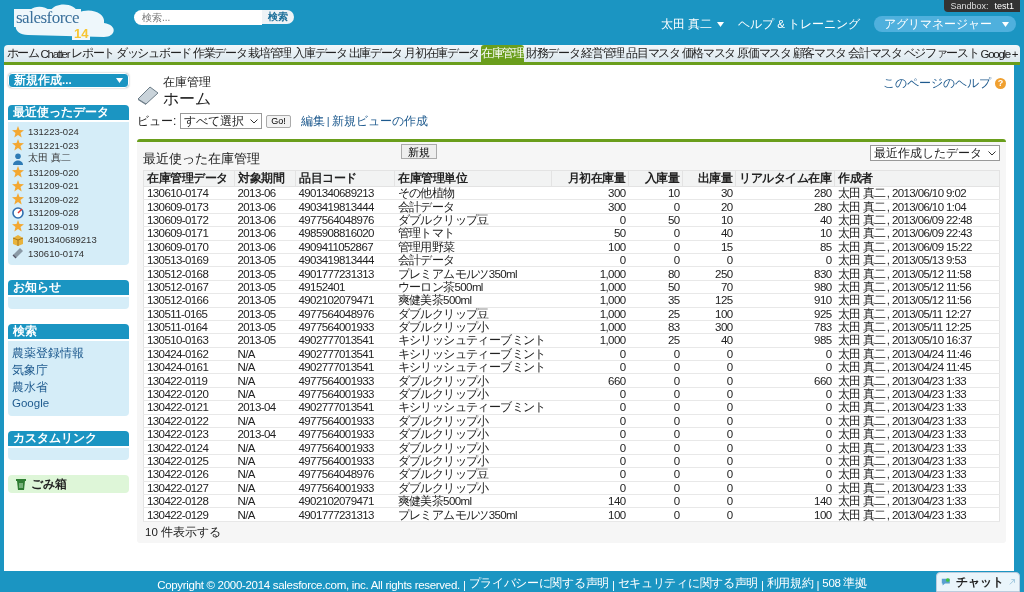 Image resolution: width=1024 pixels, height=592 pixels. Describe the element at coordinates (177, 313) in the screenshot. I see `record-link: 130511-0165` at that location.